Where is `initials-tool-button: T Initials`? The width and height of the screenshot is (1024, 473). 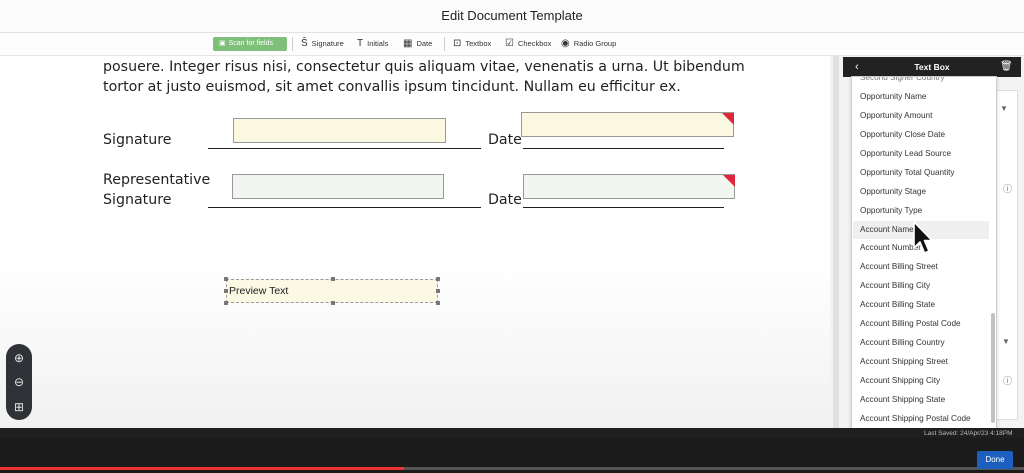 initials-tool-button: T Initials is located at coordinates (372, 44).